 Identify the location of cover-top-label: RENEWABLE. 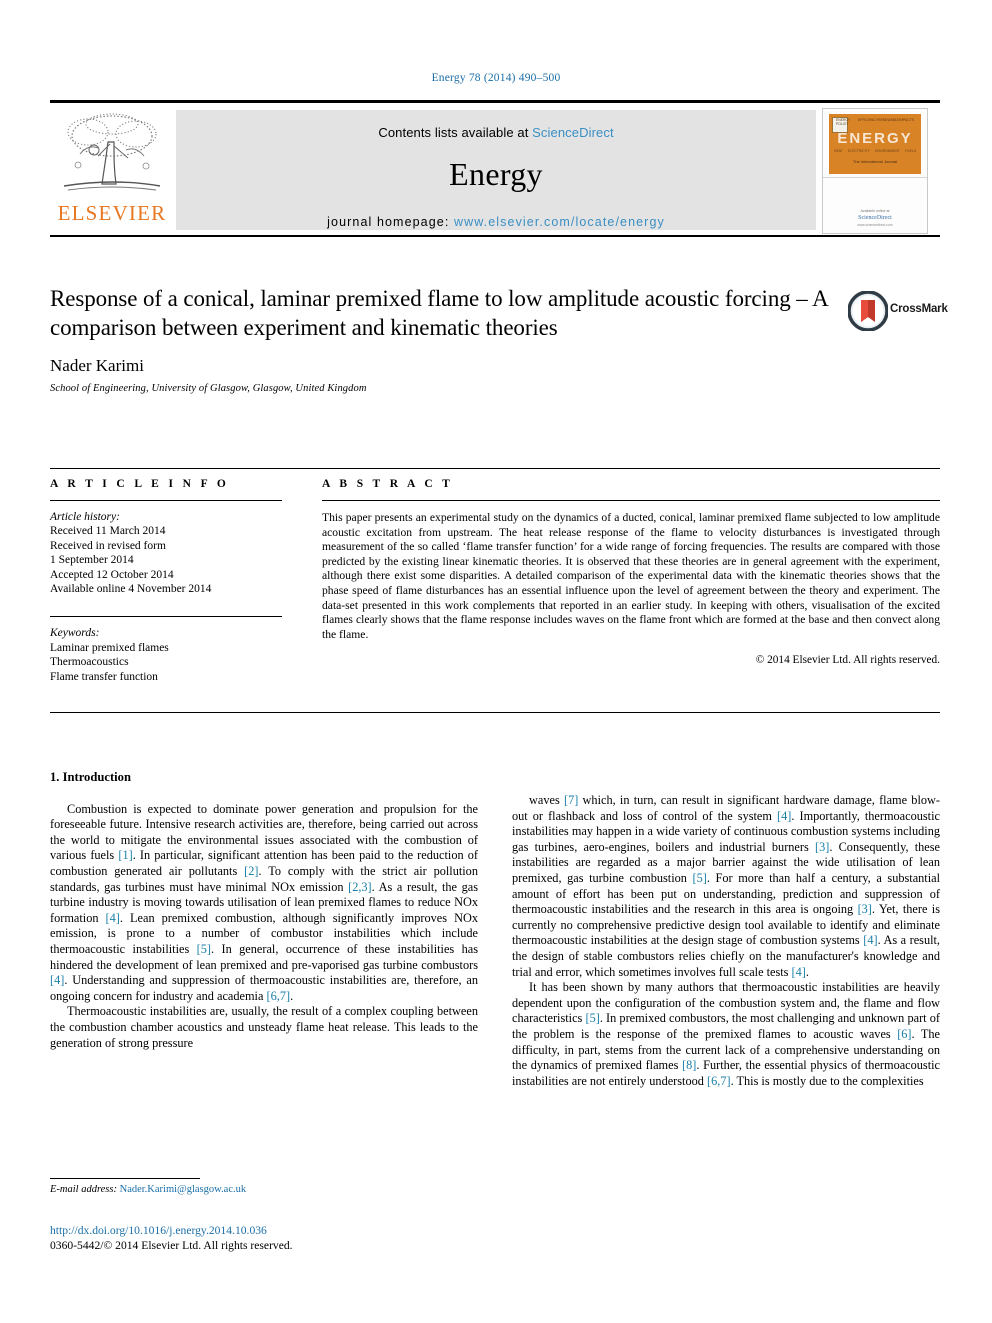
(889, 120).